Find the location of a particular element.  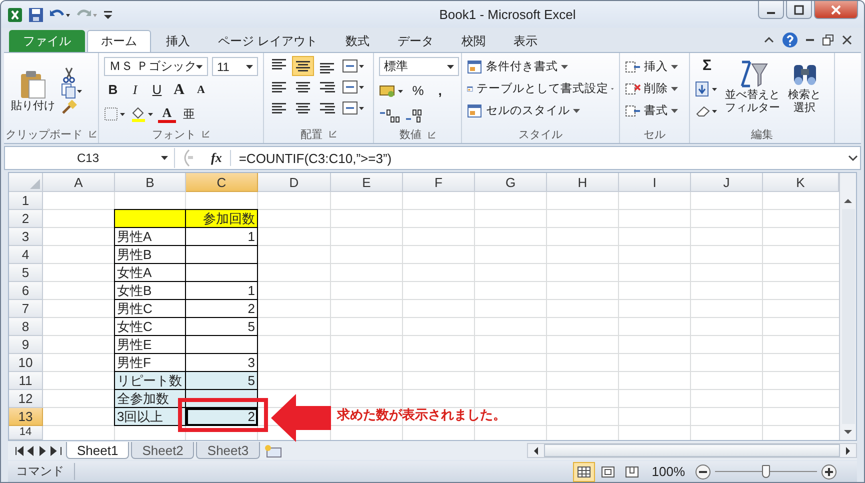

scroll-down-icon is located at coordinates (848, 432).